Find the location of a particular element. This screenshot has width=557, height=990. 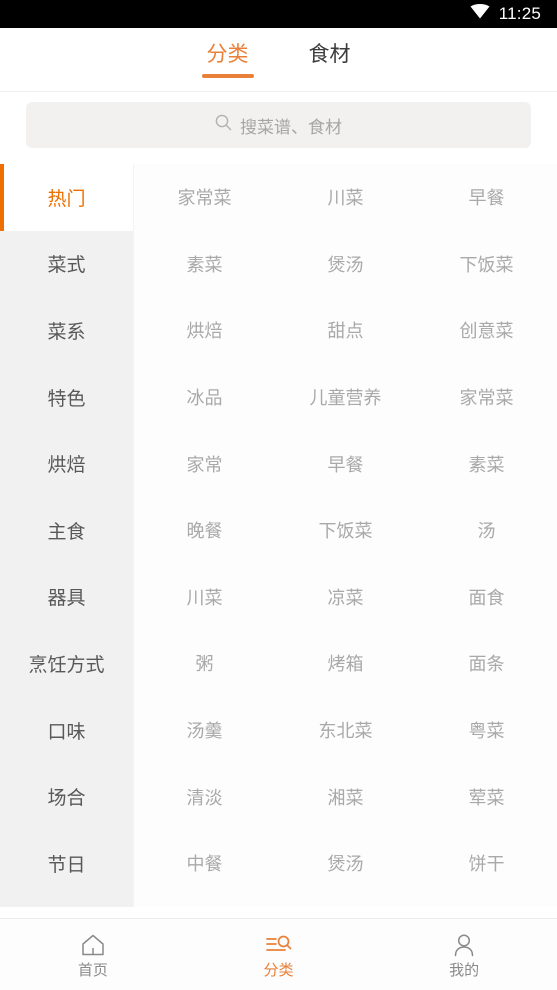

category-chip: 中餐 is located at coordinates (204, 863).